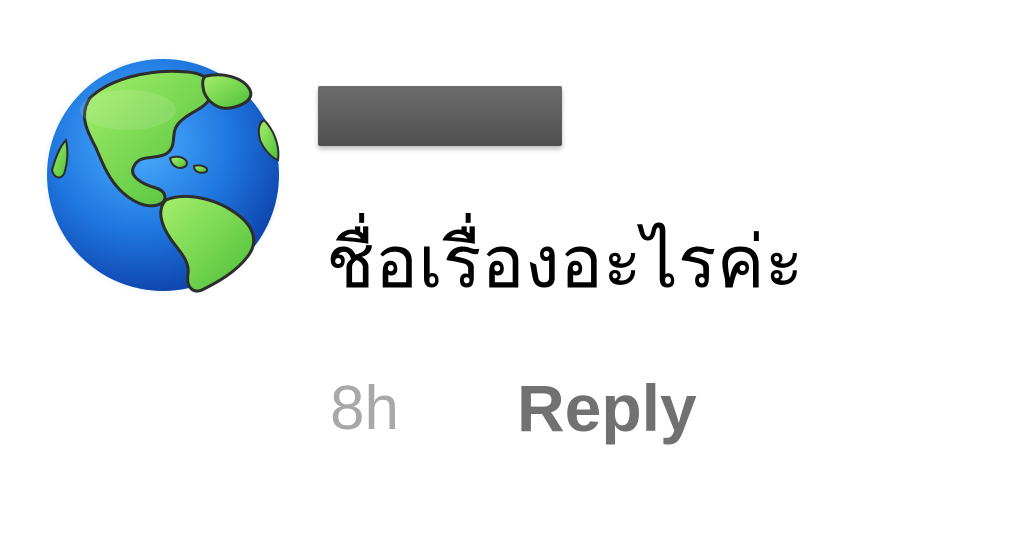  What do you see at coordinates (440, 116) in the screenshot?
I see `username-redacted` at bounding box center [440, 116].